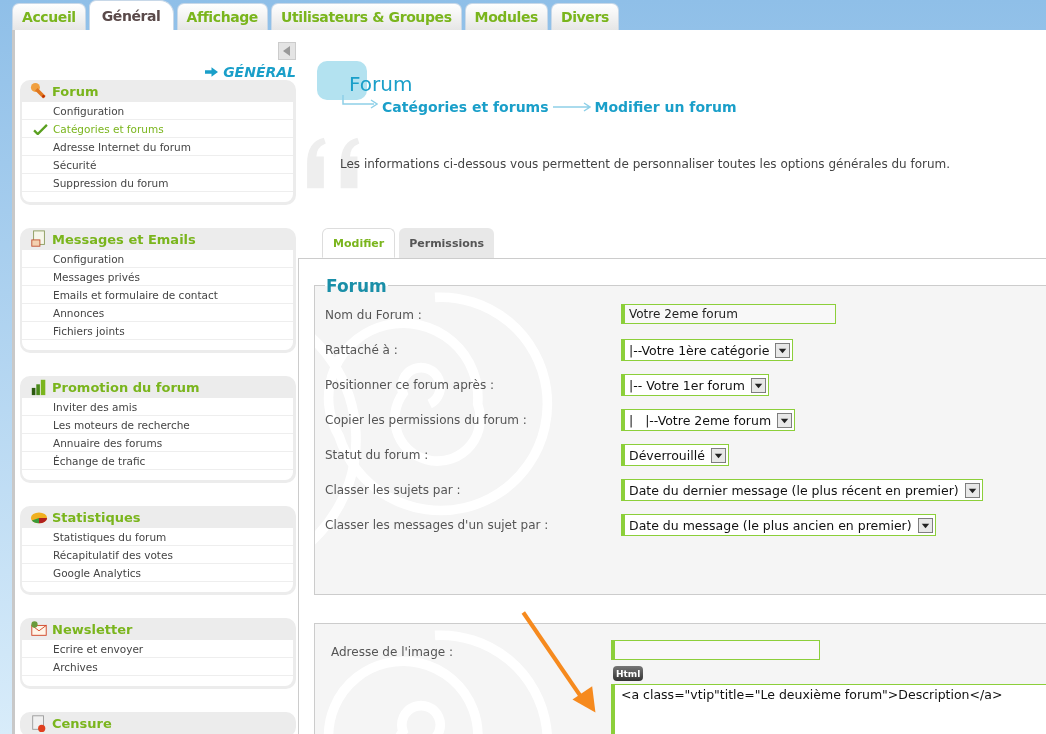 This screenshot has width=1046, height=734. Describe the element at coordinates (157, 313) in the screenshot. I see `menu-item: Annonces` at that location.